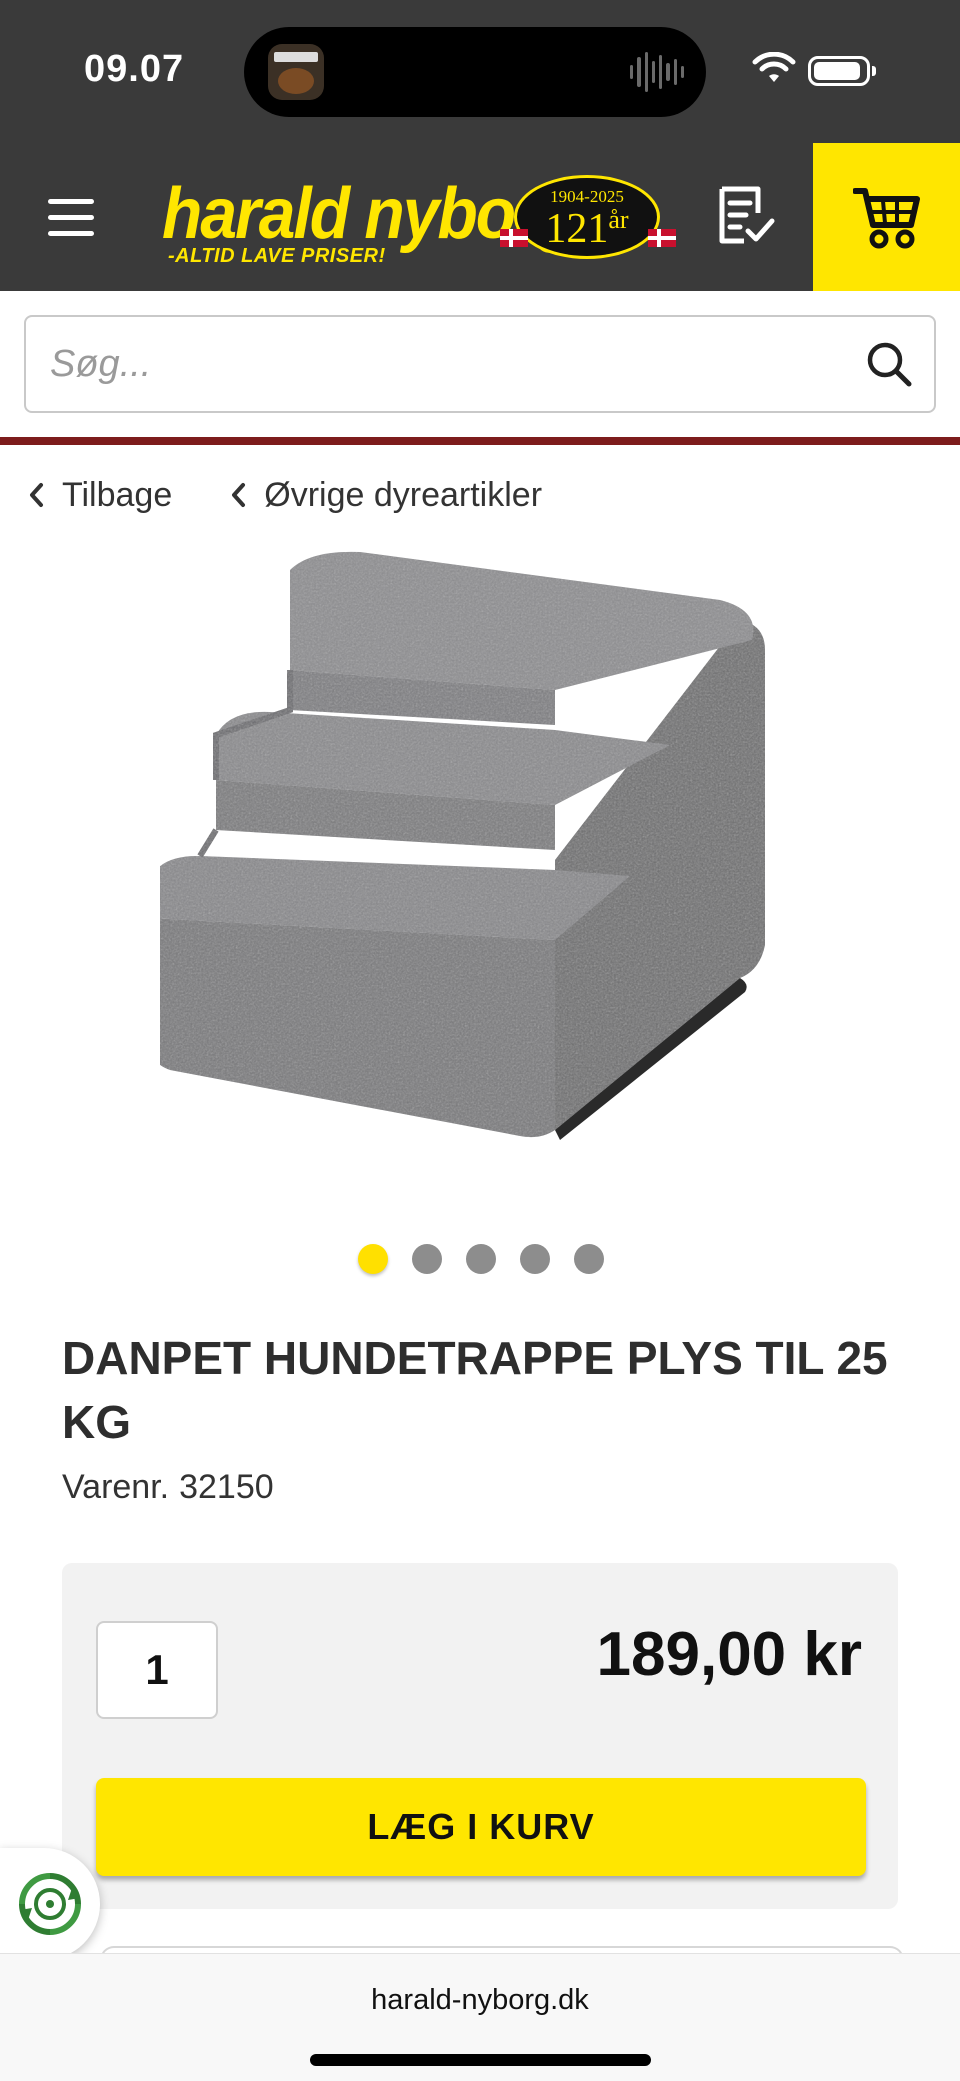  What do you see at coordinates (277, 256) in the screenshot?
I see `logo-tagline: -ALTID LAVE PRISER!` at bounding box center [277, 256].